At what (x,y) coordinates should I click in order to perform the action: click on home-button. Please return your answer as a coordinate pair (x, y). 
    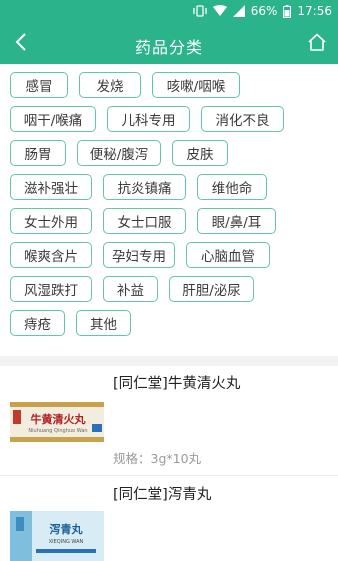
    Looking at the image, I should click on (317, 44).